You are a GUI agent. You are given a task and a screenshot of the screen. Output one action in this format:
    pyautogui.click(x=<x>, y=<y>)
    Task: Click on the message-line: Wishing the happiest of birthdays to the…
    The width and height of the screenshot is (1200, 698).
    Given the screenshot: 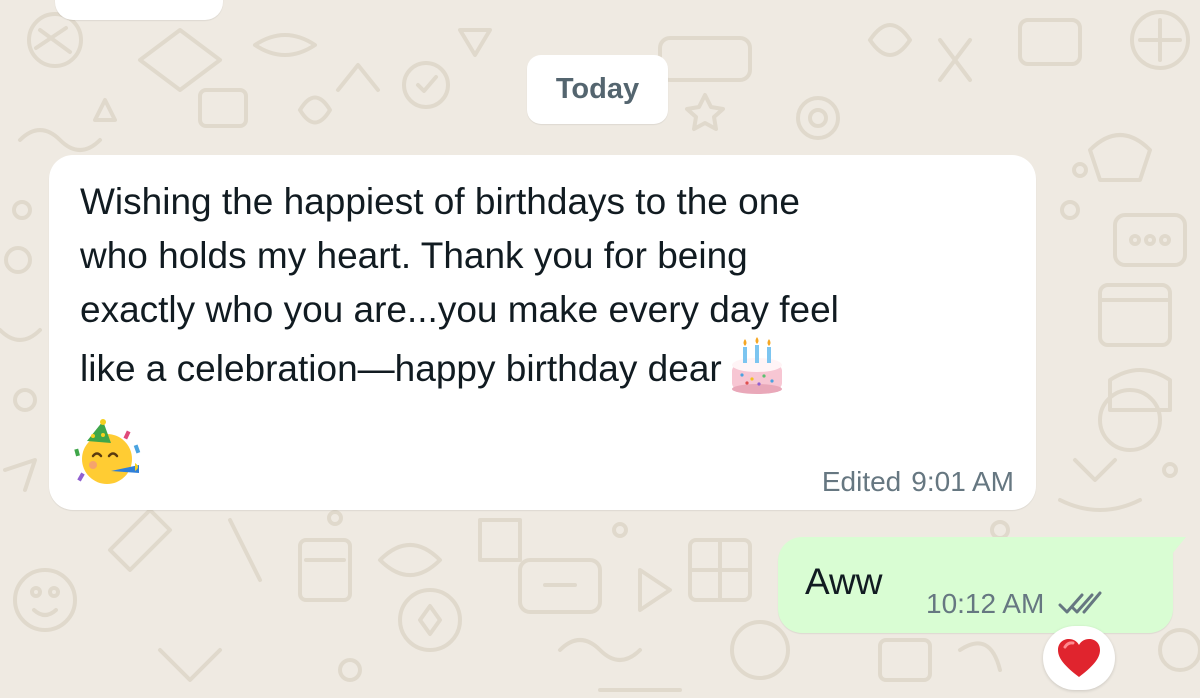 What is the action you would take?
    pyautogui.click(x=440, y=201)
    